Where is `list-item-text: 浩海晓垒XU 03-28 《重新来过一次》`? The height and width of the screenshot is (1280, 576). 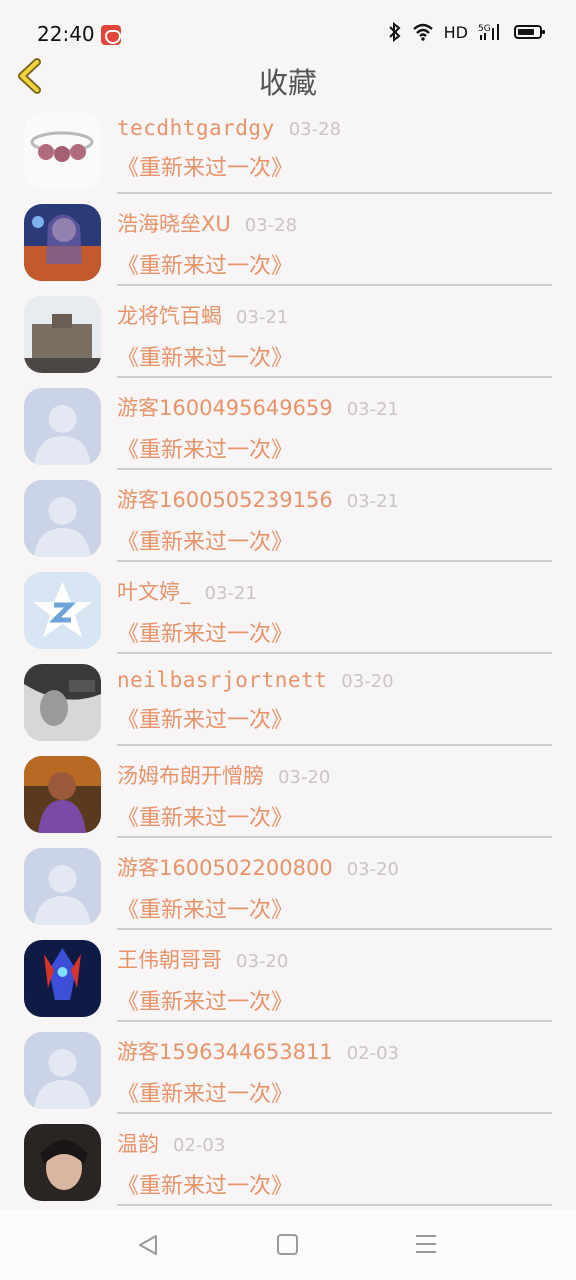 list-item-text: 浩海晓垒XU 03-28 《重新来过一次》 is located at coordinates (334, 244).